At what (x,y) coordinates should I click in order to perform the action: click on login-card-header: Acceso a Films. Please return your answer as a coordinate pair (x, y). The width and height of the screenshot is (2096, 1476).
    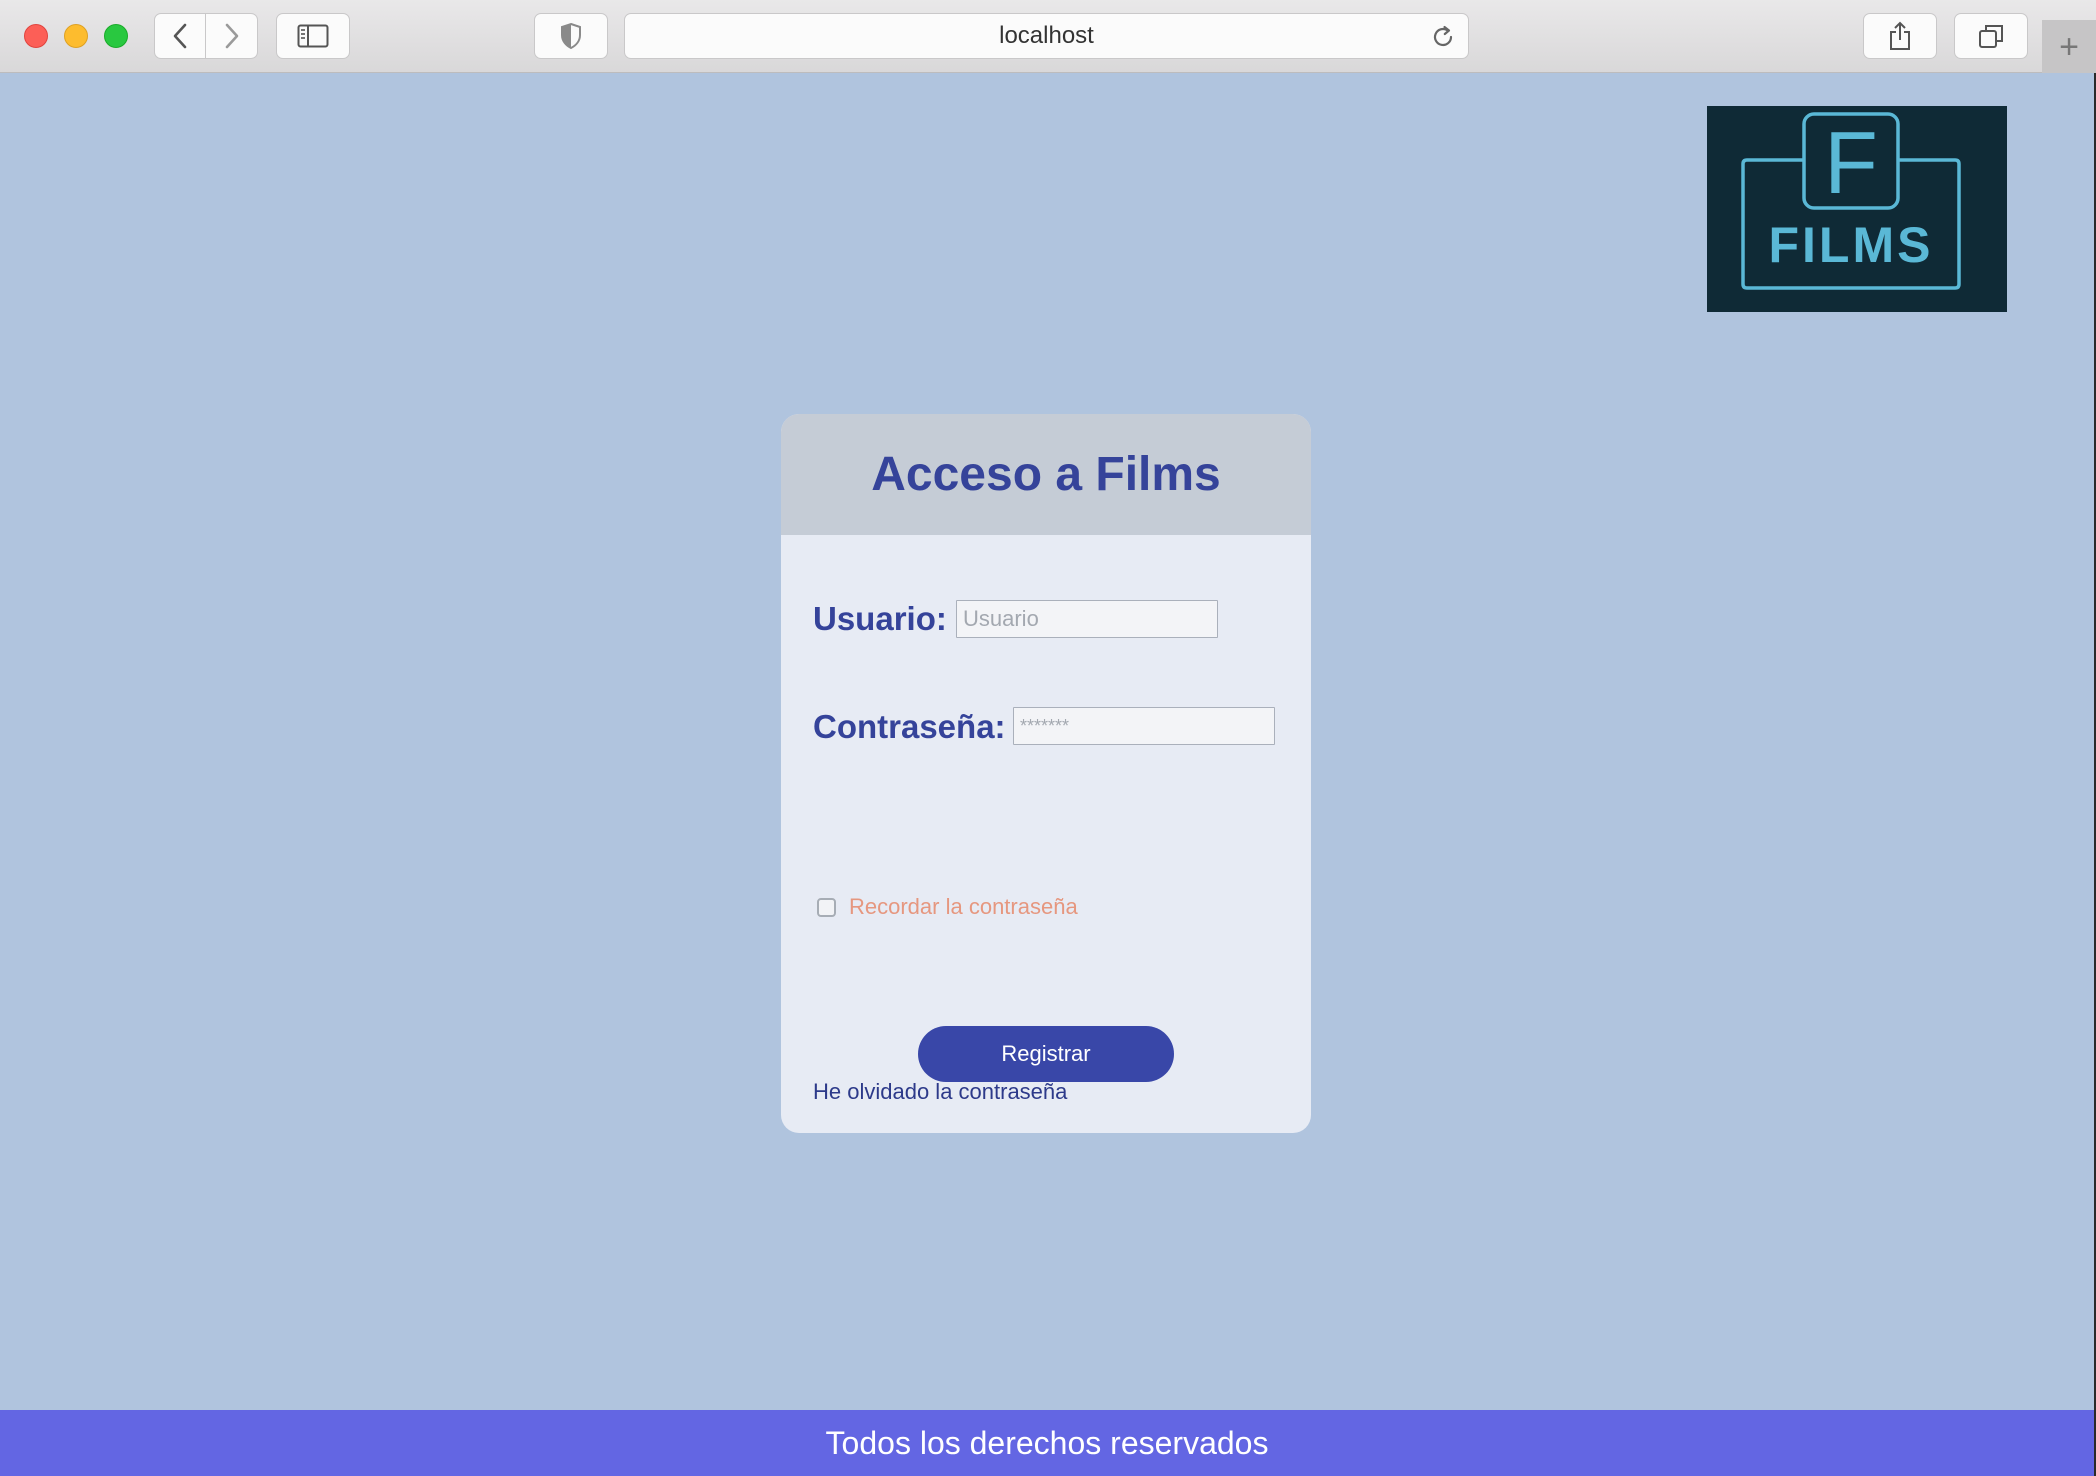
    Looking at the image, I should click on (1046, 474).